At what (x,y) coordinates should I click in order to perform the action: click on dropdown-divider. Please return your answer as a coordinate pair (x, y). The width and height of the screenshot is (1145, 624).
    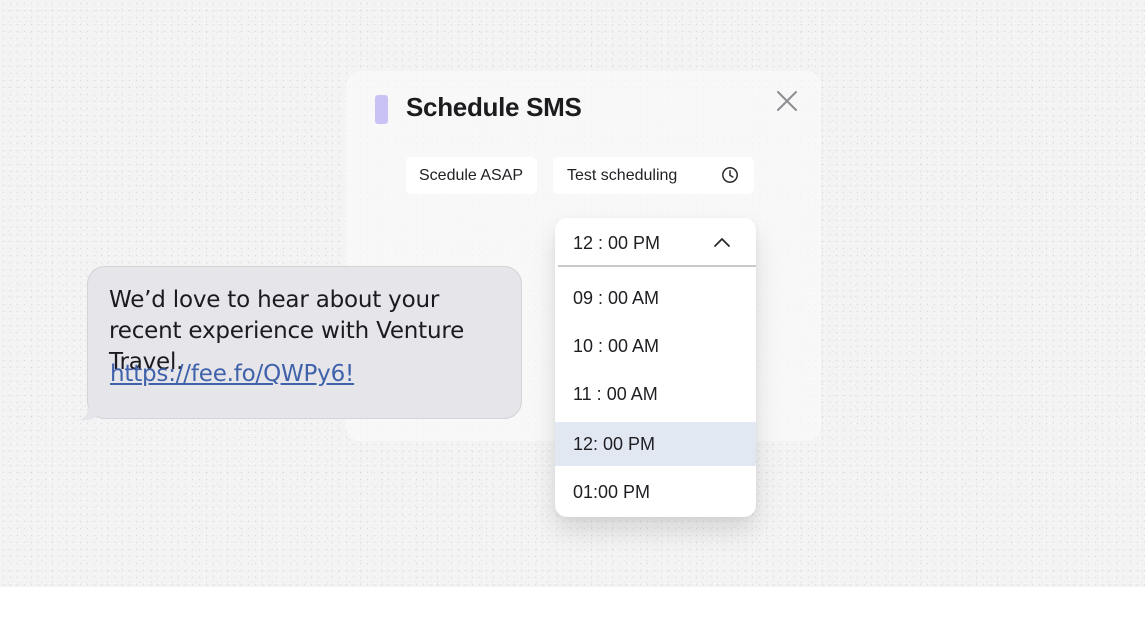
    Looking at the image, I should click on (657, 266).